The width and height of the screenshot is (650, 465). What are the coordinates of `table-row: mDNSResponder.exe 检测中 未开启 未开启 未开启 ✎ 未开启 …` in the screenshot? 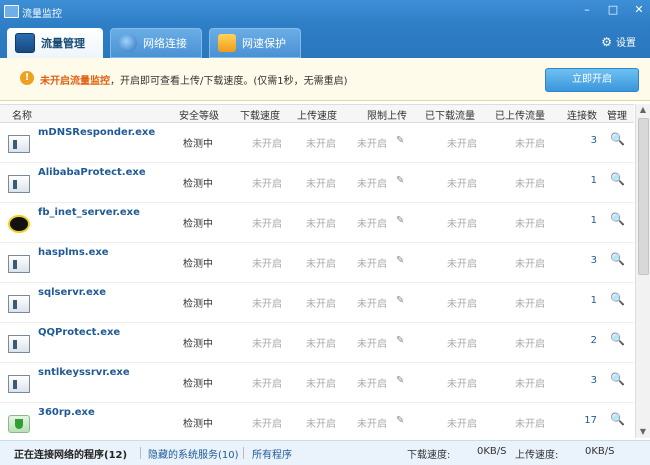 It's located at (317, 142).